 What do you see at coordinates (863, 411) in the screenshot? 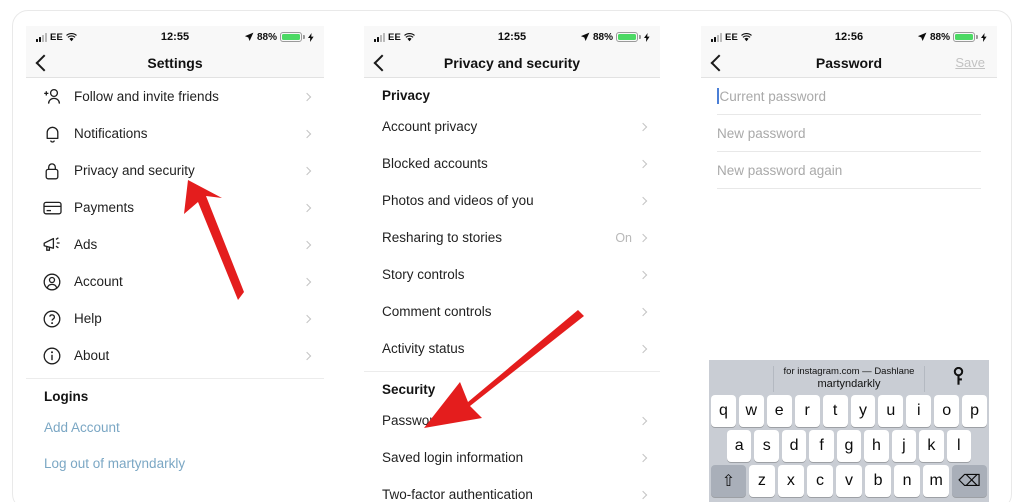
I see `key-y: y` at bounding box center [863, 411].